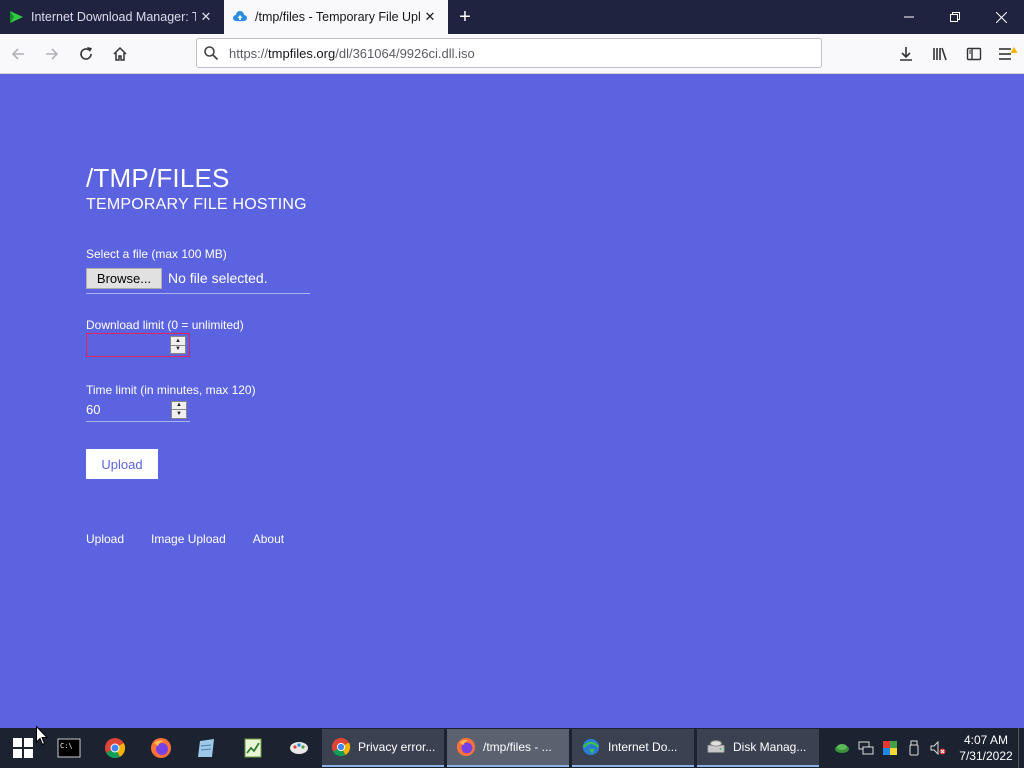  Describe the element at coordinates (138, 410) in the screenshot. I see `time-limit-input: 60 ▲ ▼` at that location.